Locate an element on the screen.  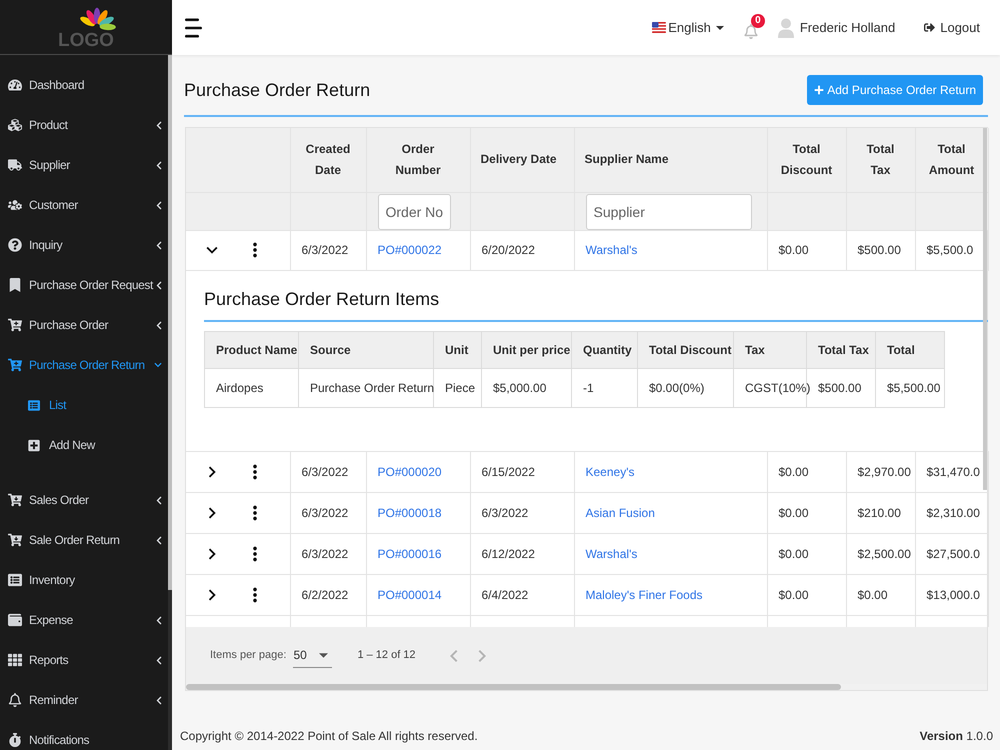
caret-down-icon is located at coordinates (720, 28).